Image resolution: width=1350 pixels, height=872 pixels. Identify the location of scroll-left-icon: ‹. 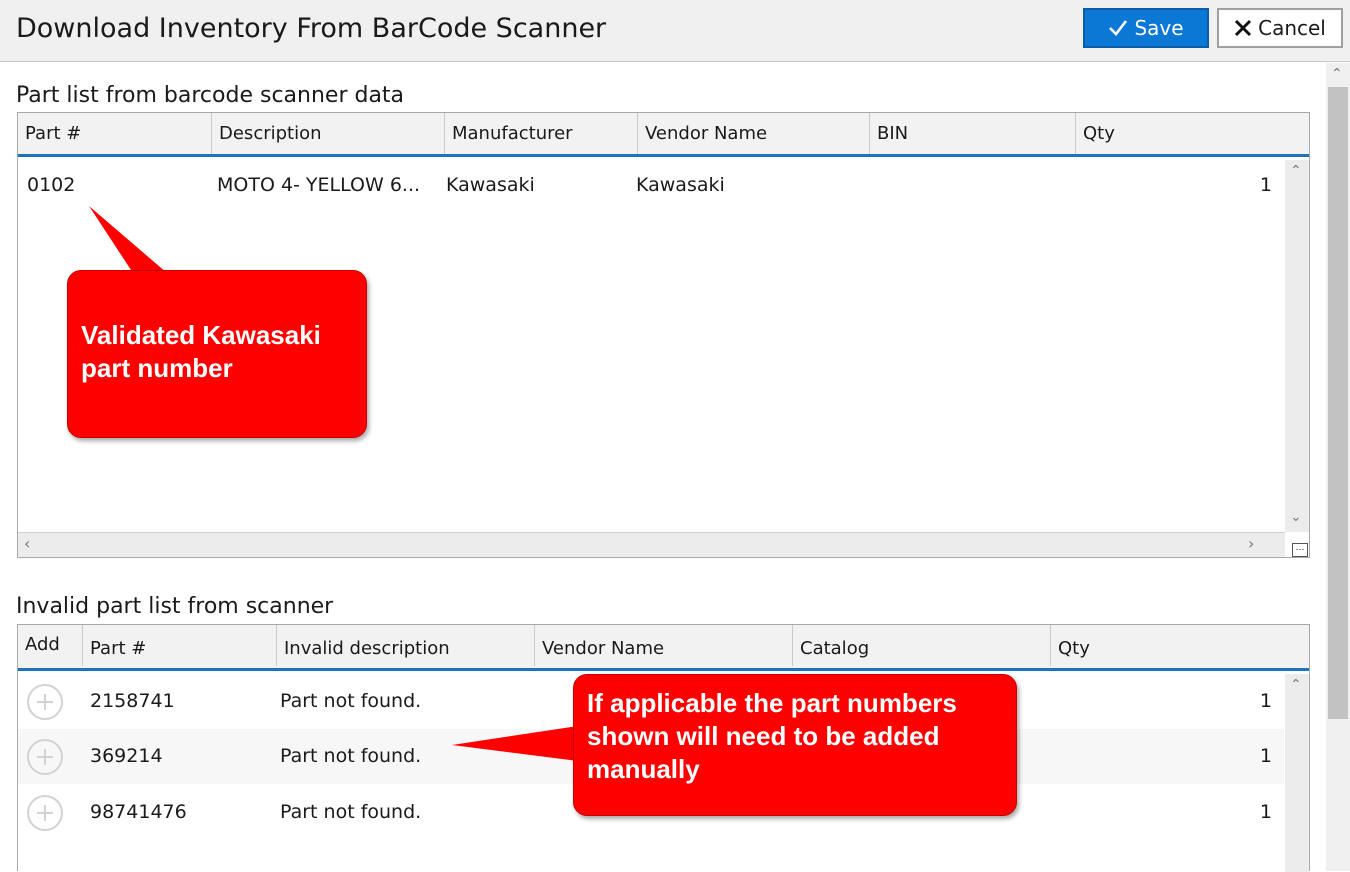
(27, 544).